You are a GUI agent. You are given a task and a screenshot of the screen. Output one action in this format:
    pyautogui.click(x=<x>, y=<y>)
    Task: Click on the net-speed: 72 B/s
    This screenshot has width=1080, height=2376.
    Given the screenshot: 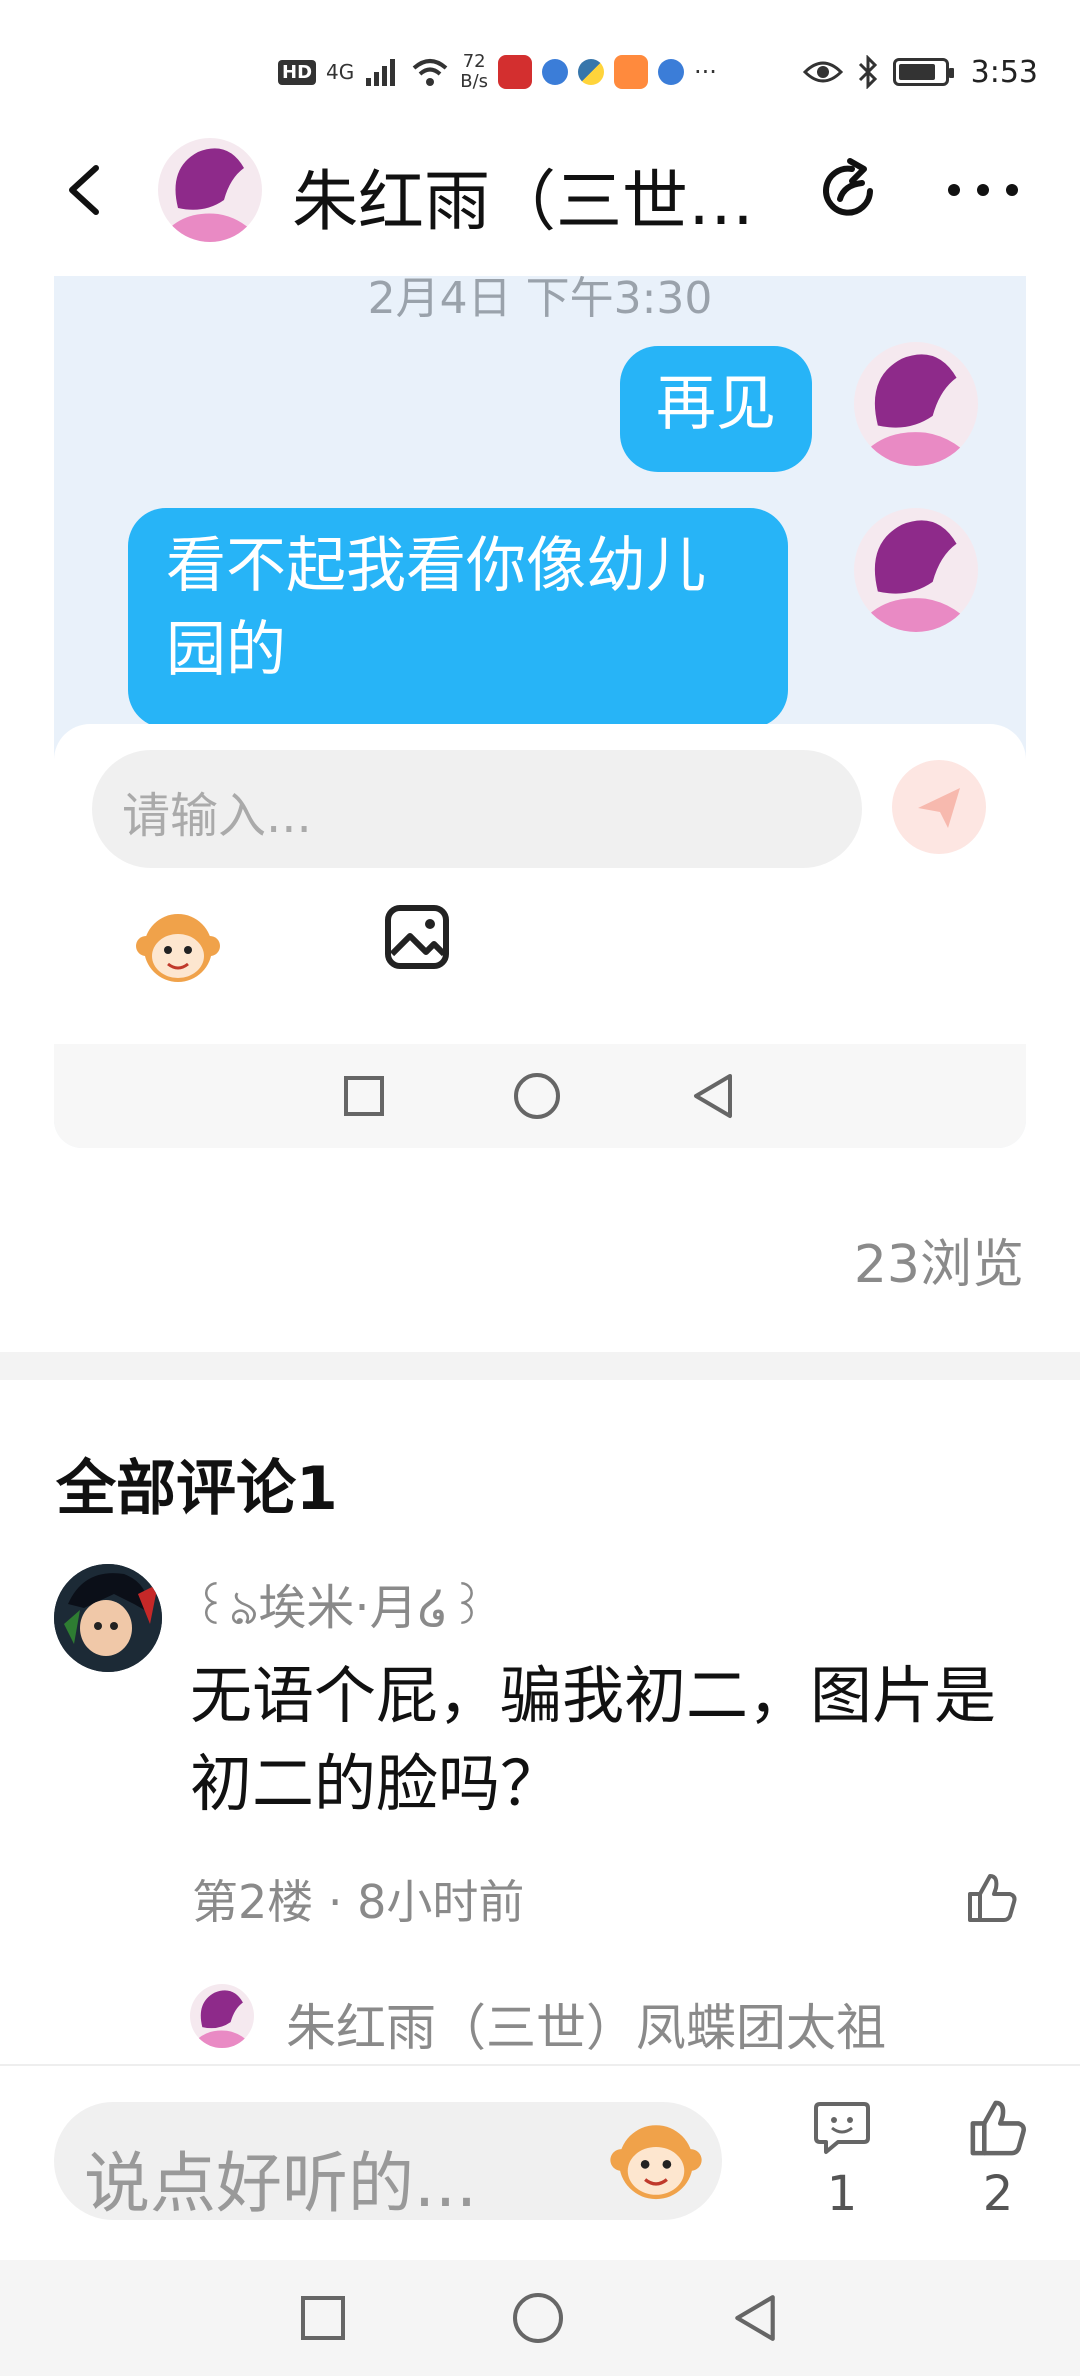 What is the action you would take?
    pyautogui.click(x=474, y=72)
    